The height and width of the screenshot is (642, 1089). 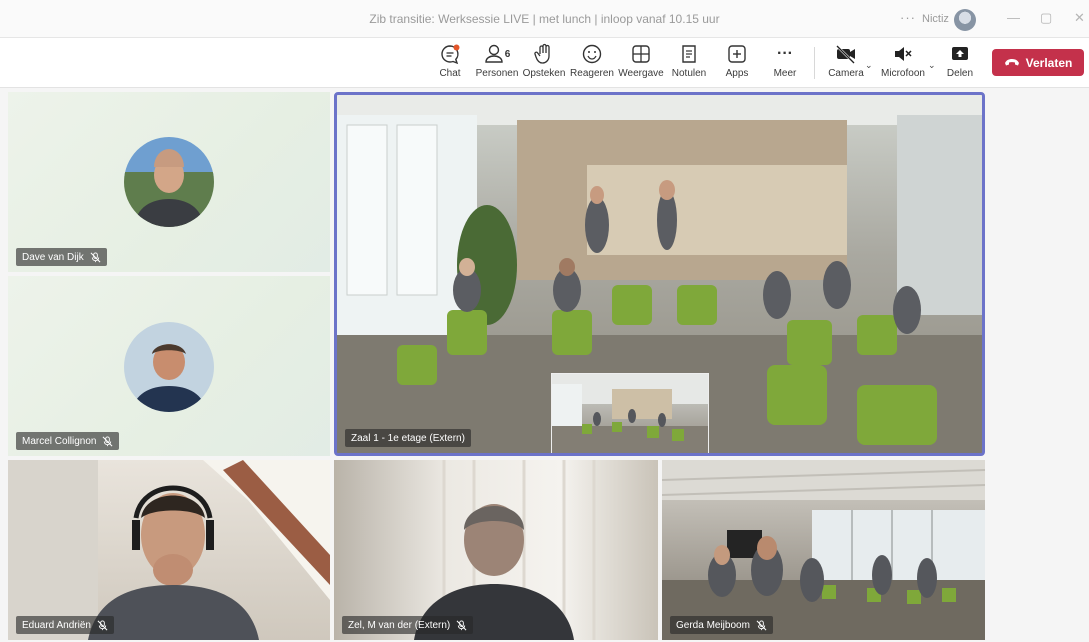 What do you see at coordinates (497, 73) in the screenshot?
I see `people-label: Personen` at bounding box center [497, 73].